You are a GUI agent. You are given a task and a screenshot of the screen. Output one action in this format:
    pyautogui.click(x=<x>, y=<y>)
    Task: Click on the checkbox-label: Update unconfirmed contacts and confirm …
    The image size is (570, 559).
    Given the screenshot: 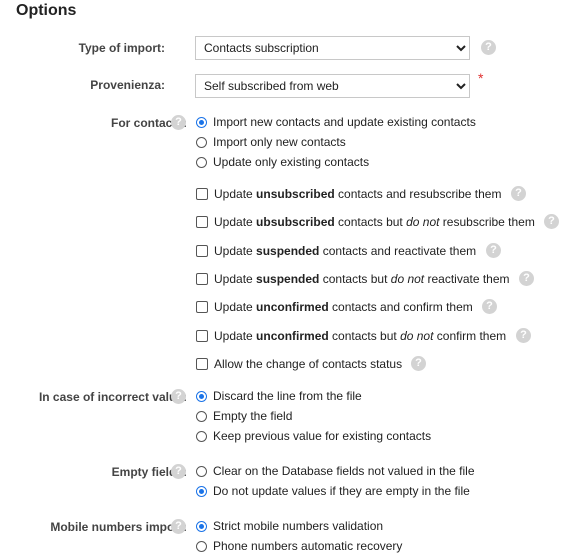 What is the action you would take?
    pyautogui.click(x=343, y=307)
    